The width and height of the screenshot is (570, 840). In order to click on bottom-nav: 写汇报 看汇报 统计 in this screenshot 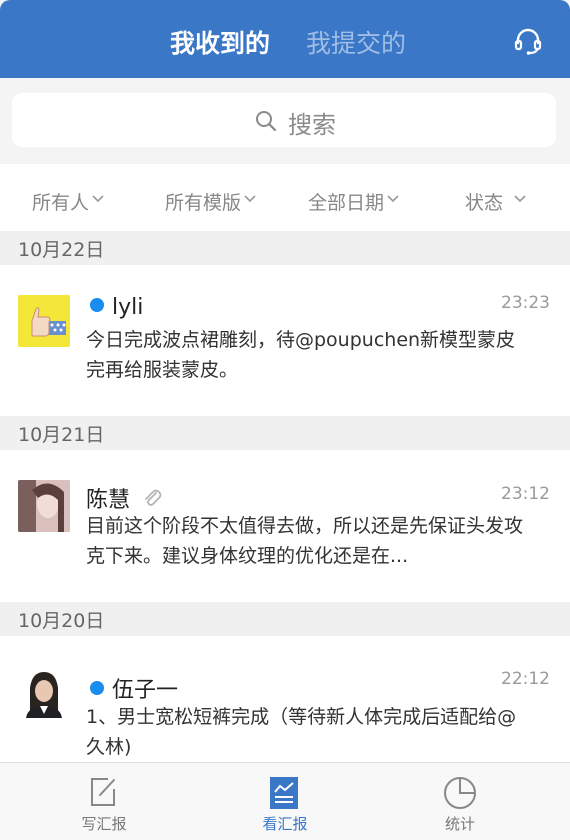, I will do `click(285, 801)`.